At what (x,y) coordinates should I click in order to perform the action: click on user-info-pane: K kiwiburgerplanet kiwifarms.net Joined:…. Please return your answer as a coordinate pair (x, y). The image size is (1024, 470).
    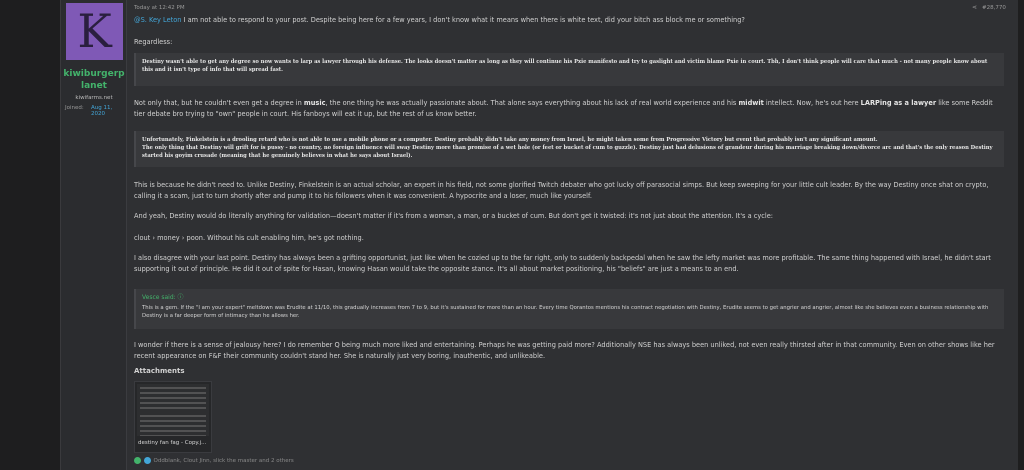
    Looking at the image, I should click on (94, 235).